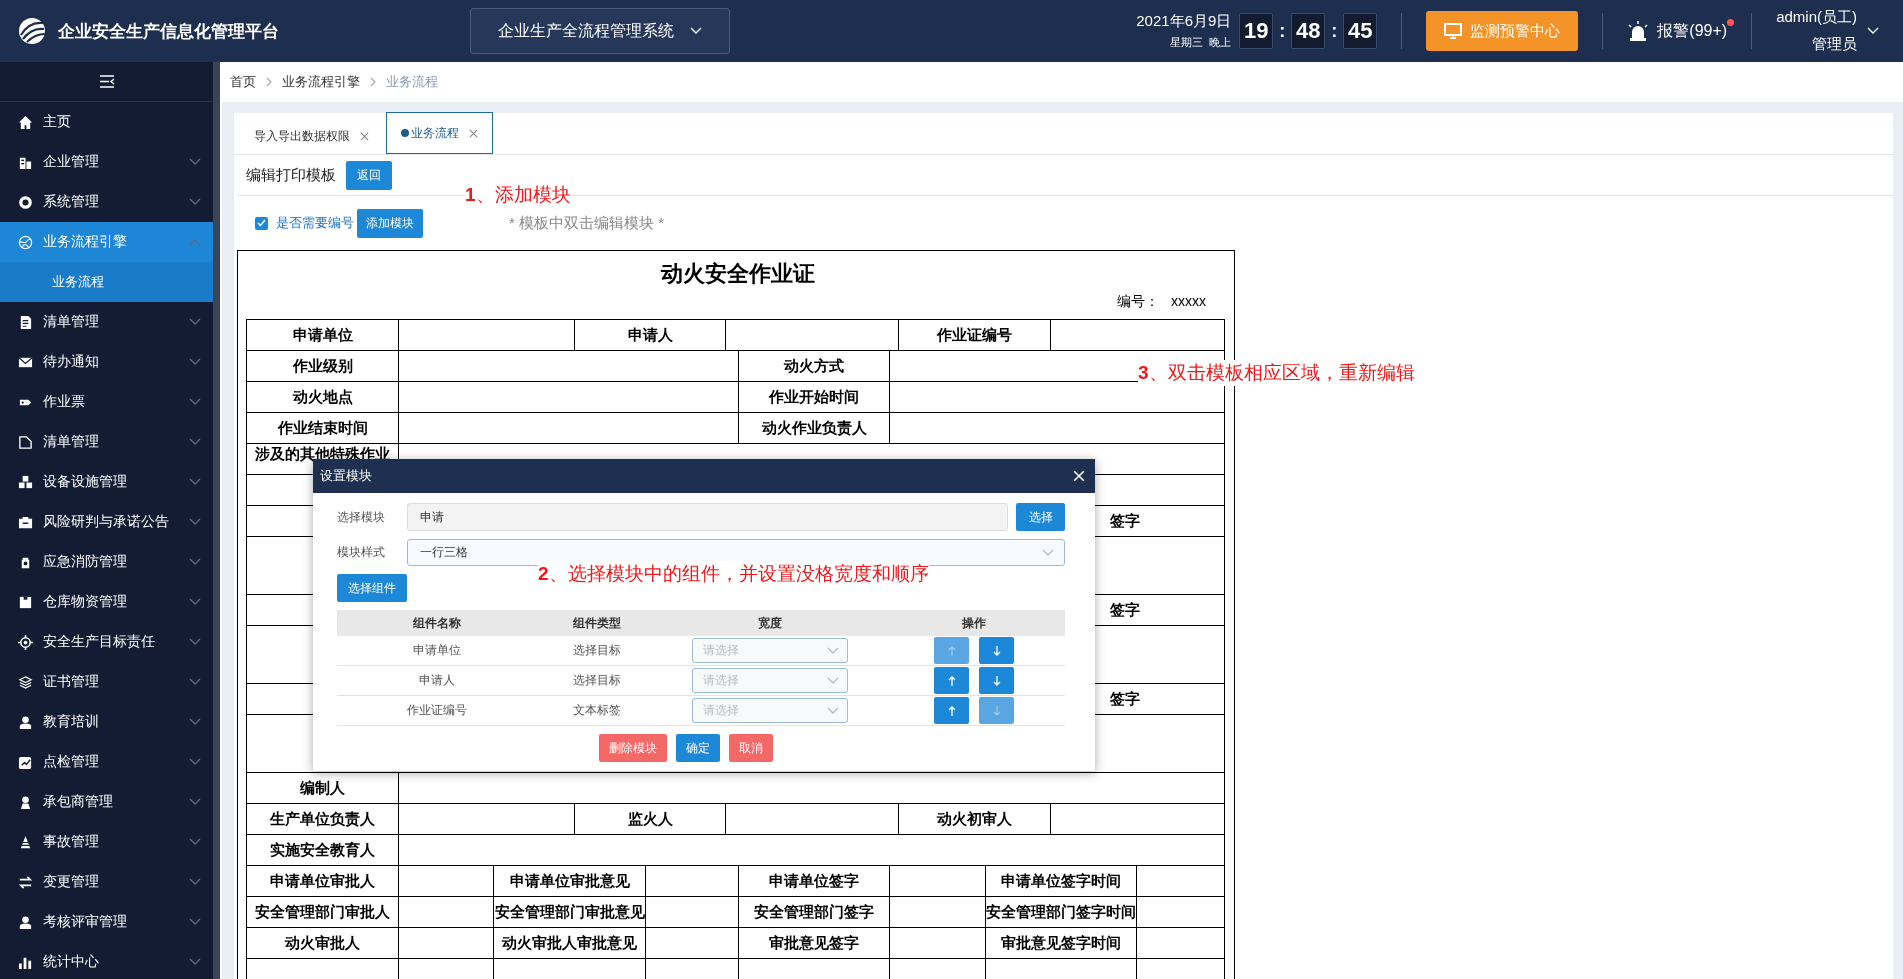 The image size is (1903, 979). Describe the element at coordinates (32, 31) in the screenshot. I see `logo-icon` at that location.